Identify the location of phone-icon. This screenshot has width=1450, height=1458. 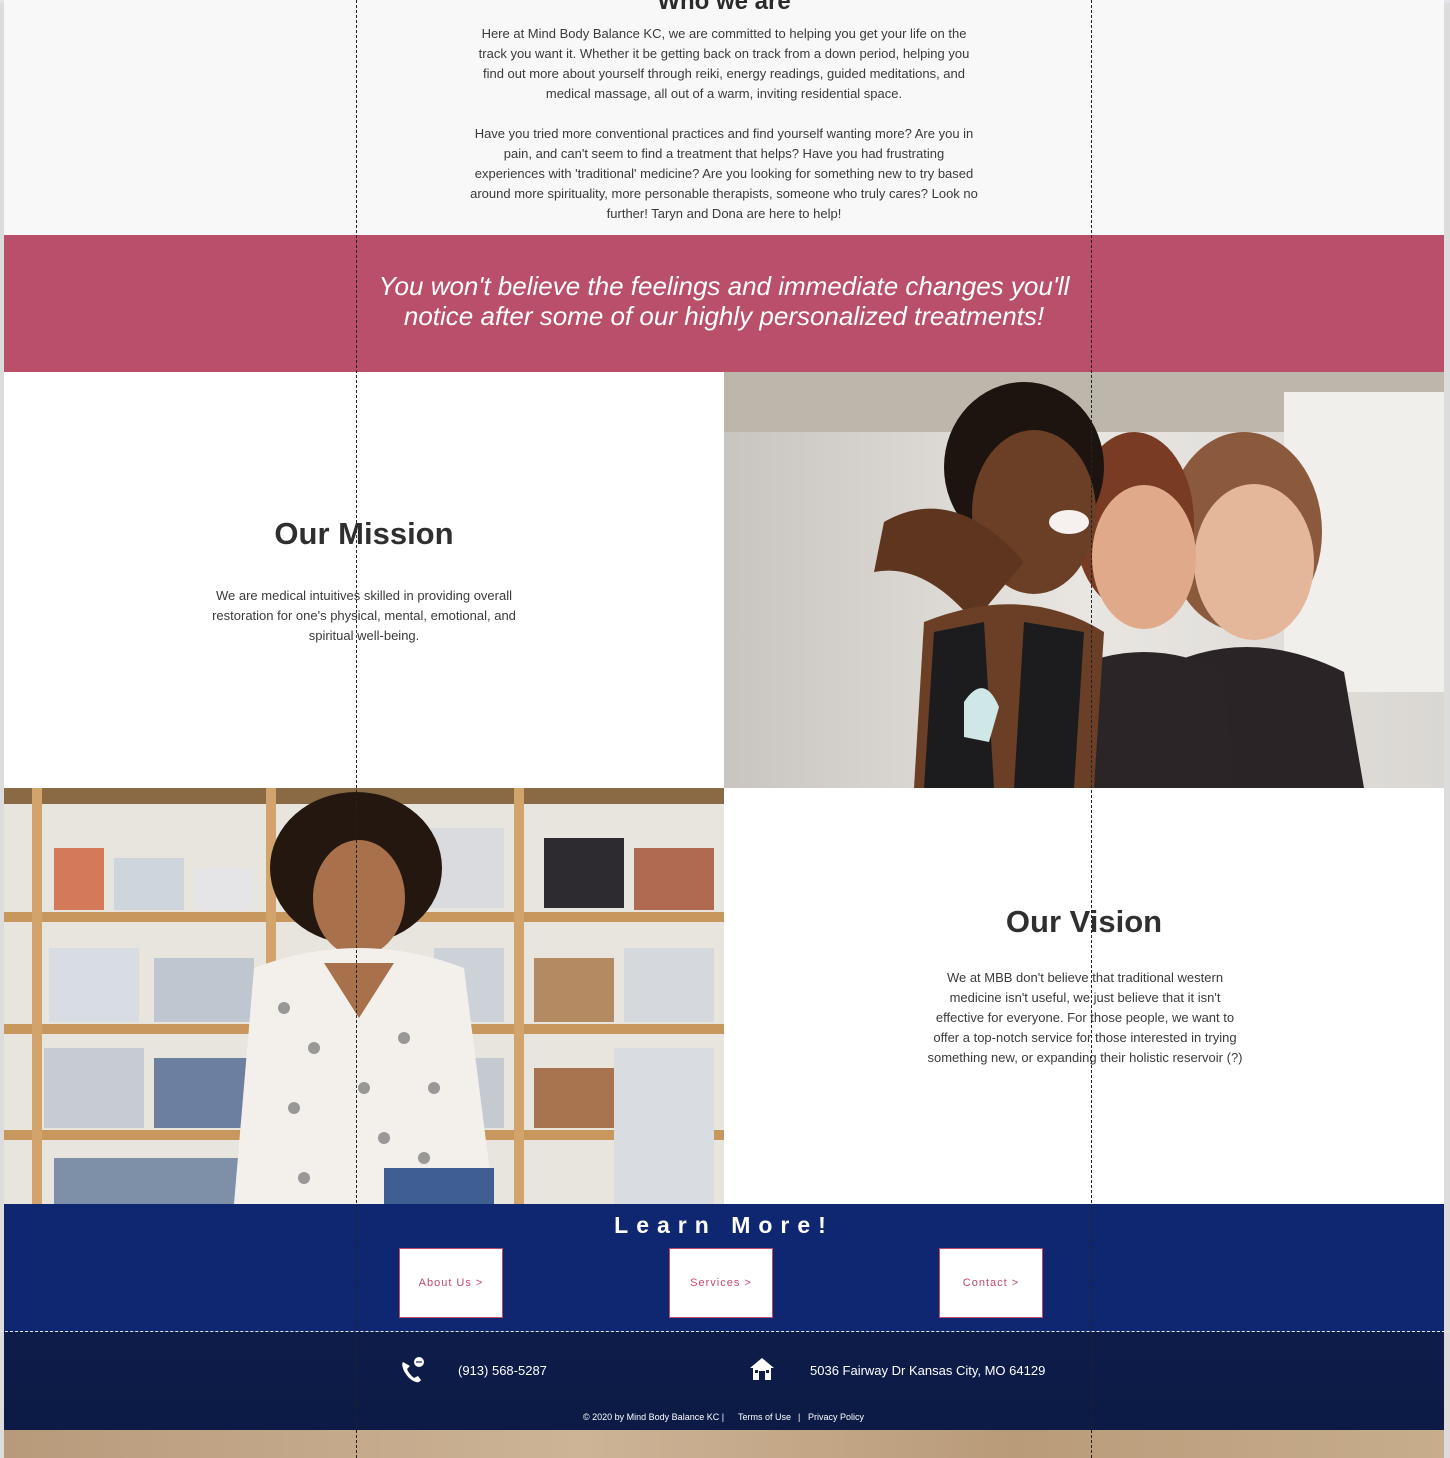
(413, 1372).